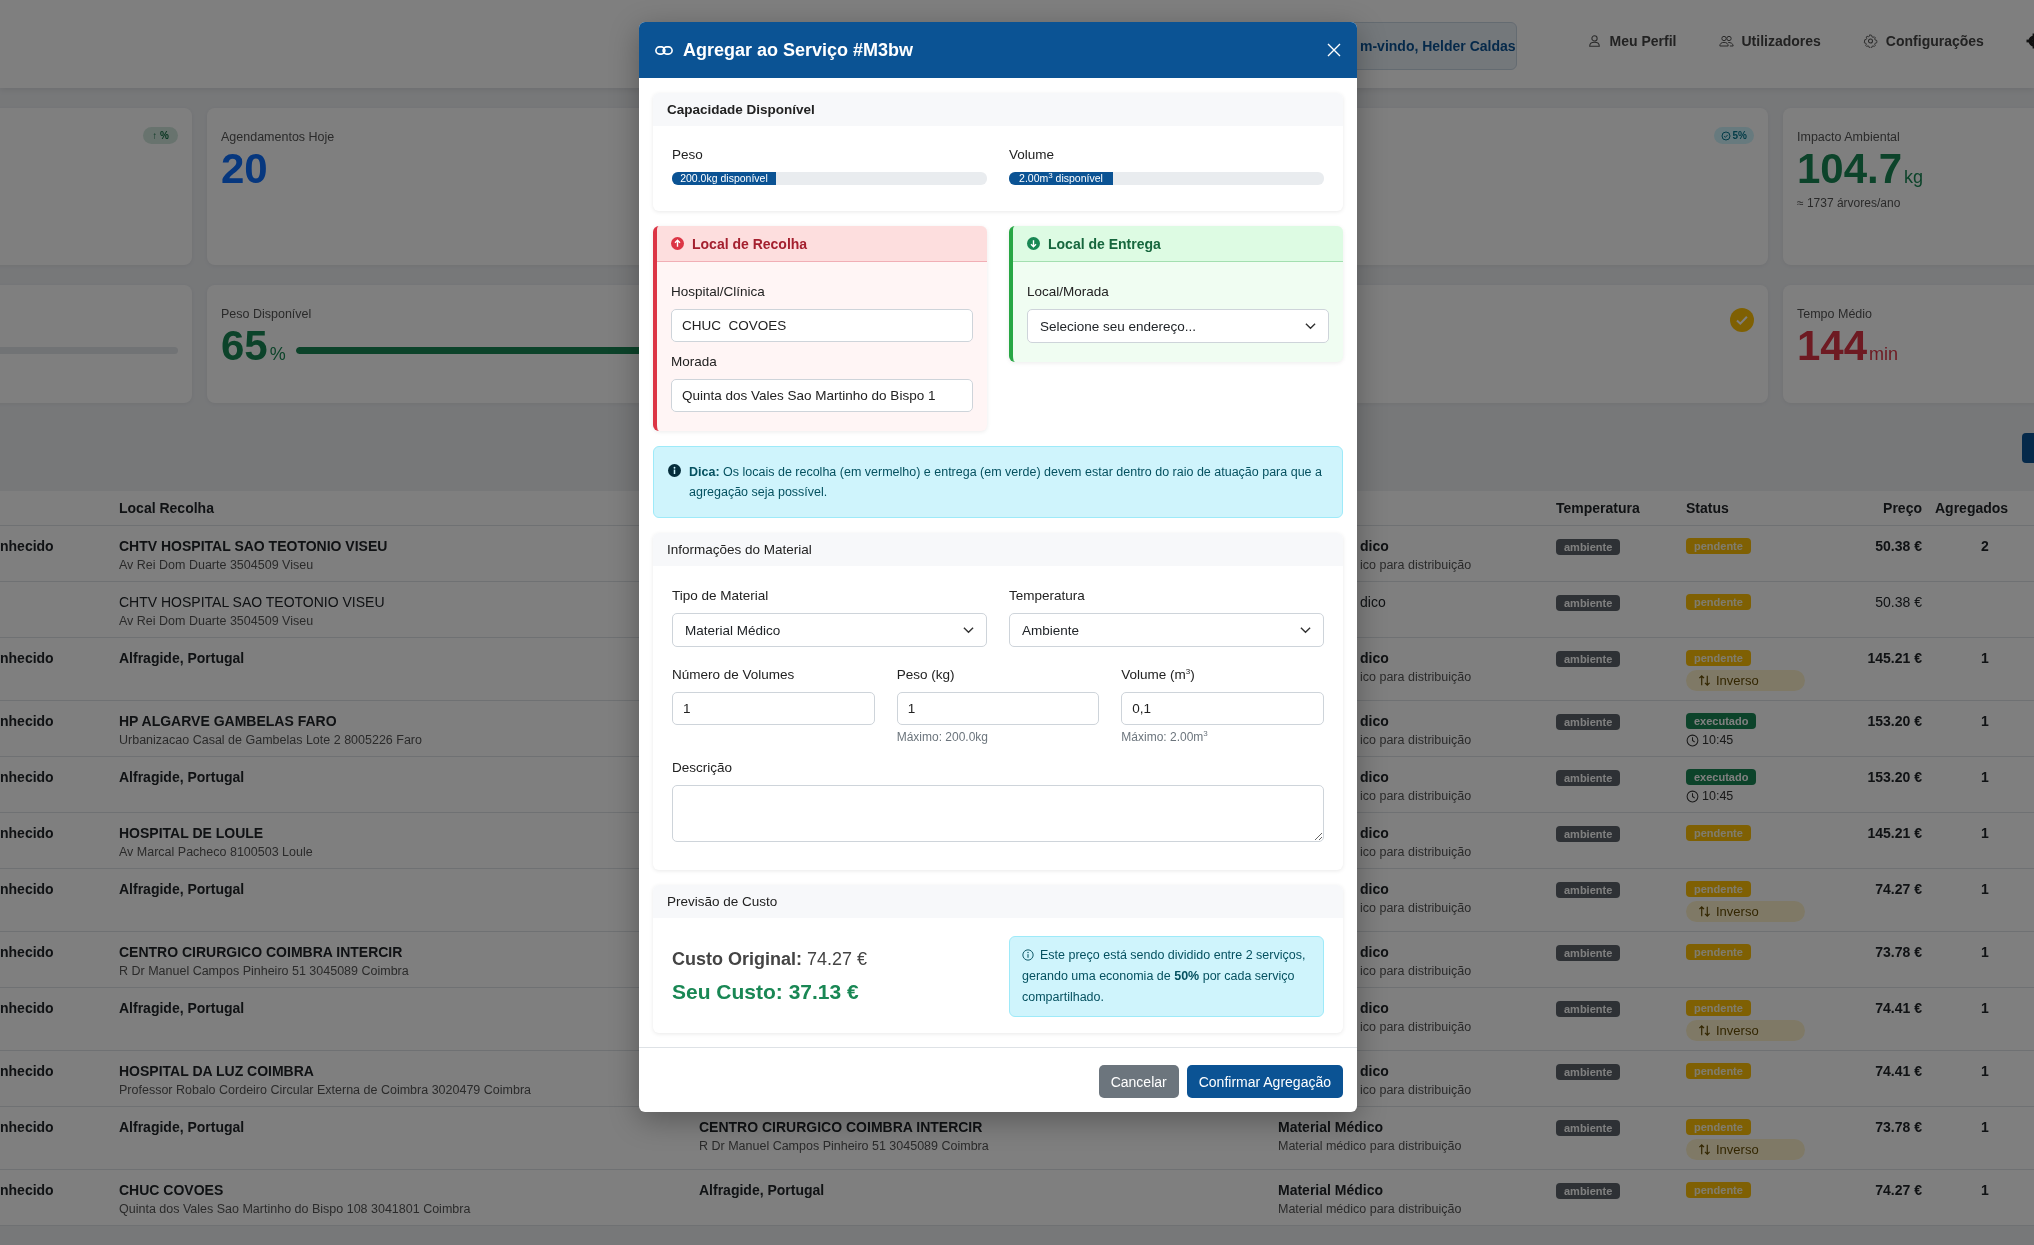  Describe the element at coordinates (925, 674) in the screenshot. I see `field-label: Peso (kg)` at that location.